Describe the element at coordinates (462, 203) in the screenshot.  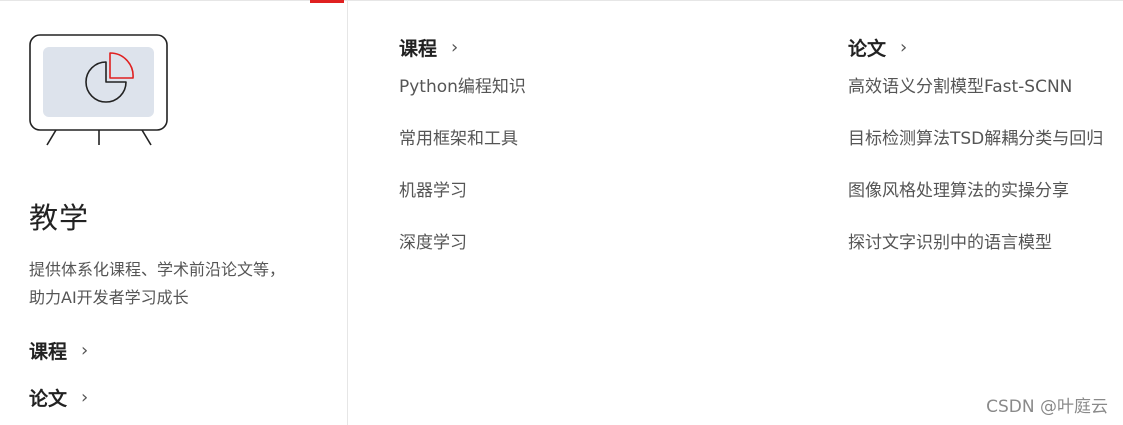
I see `list-item-course: 机器学习` at that location.